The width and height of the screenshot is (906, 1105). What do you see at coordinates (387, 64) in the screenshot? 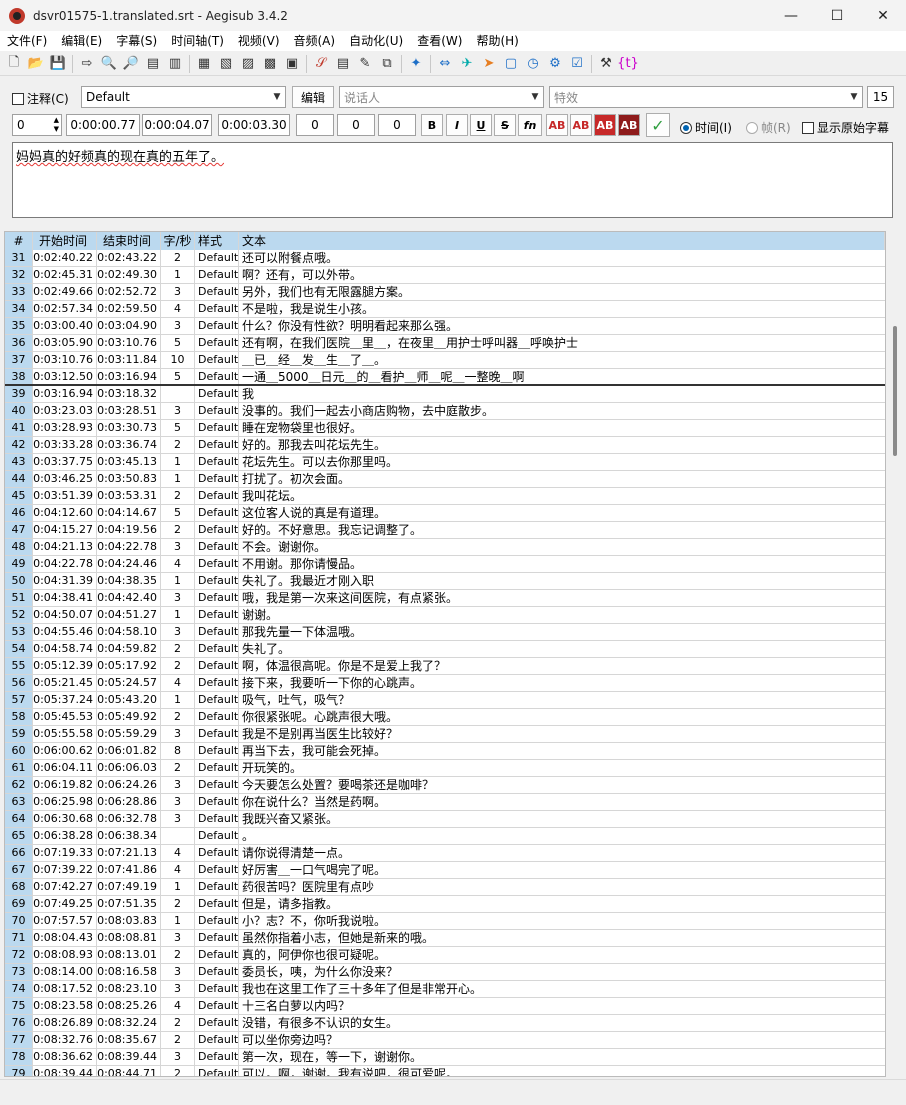
I see `find-replace-icon: ⧉` at bounding box center [387, 64].